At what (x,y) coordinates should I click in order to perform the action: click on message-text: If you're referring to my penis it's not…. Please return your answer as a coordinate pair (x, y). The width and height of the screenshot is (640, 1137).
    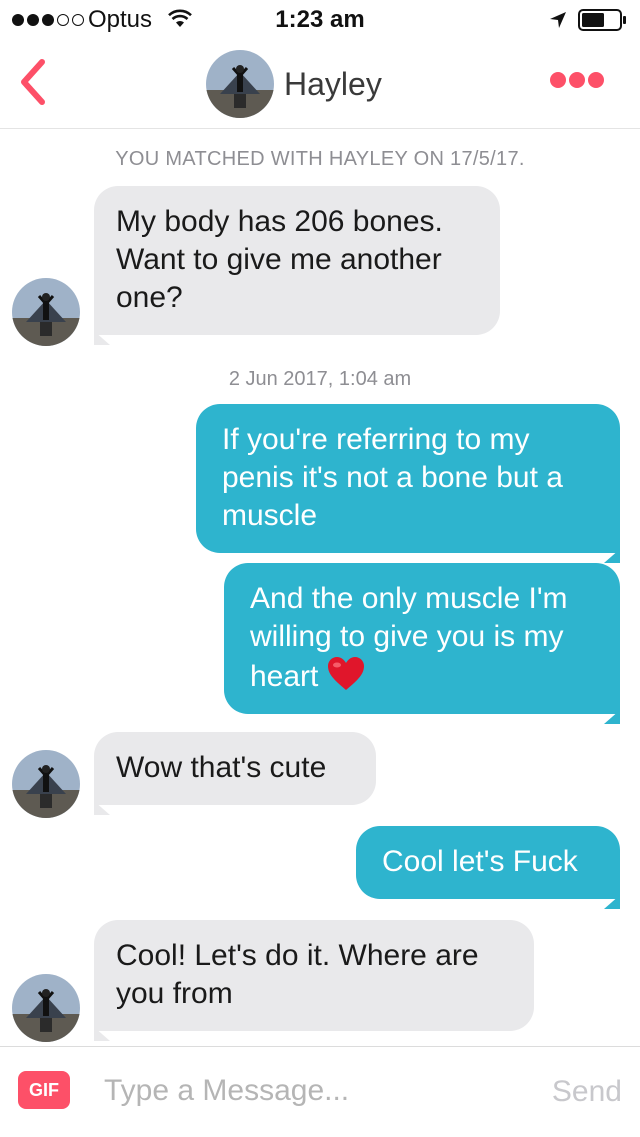
    Looking at the image, I should click on (392, 477).